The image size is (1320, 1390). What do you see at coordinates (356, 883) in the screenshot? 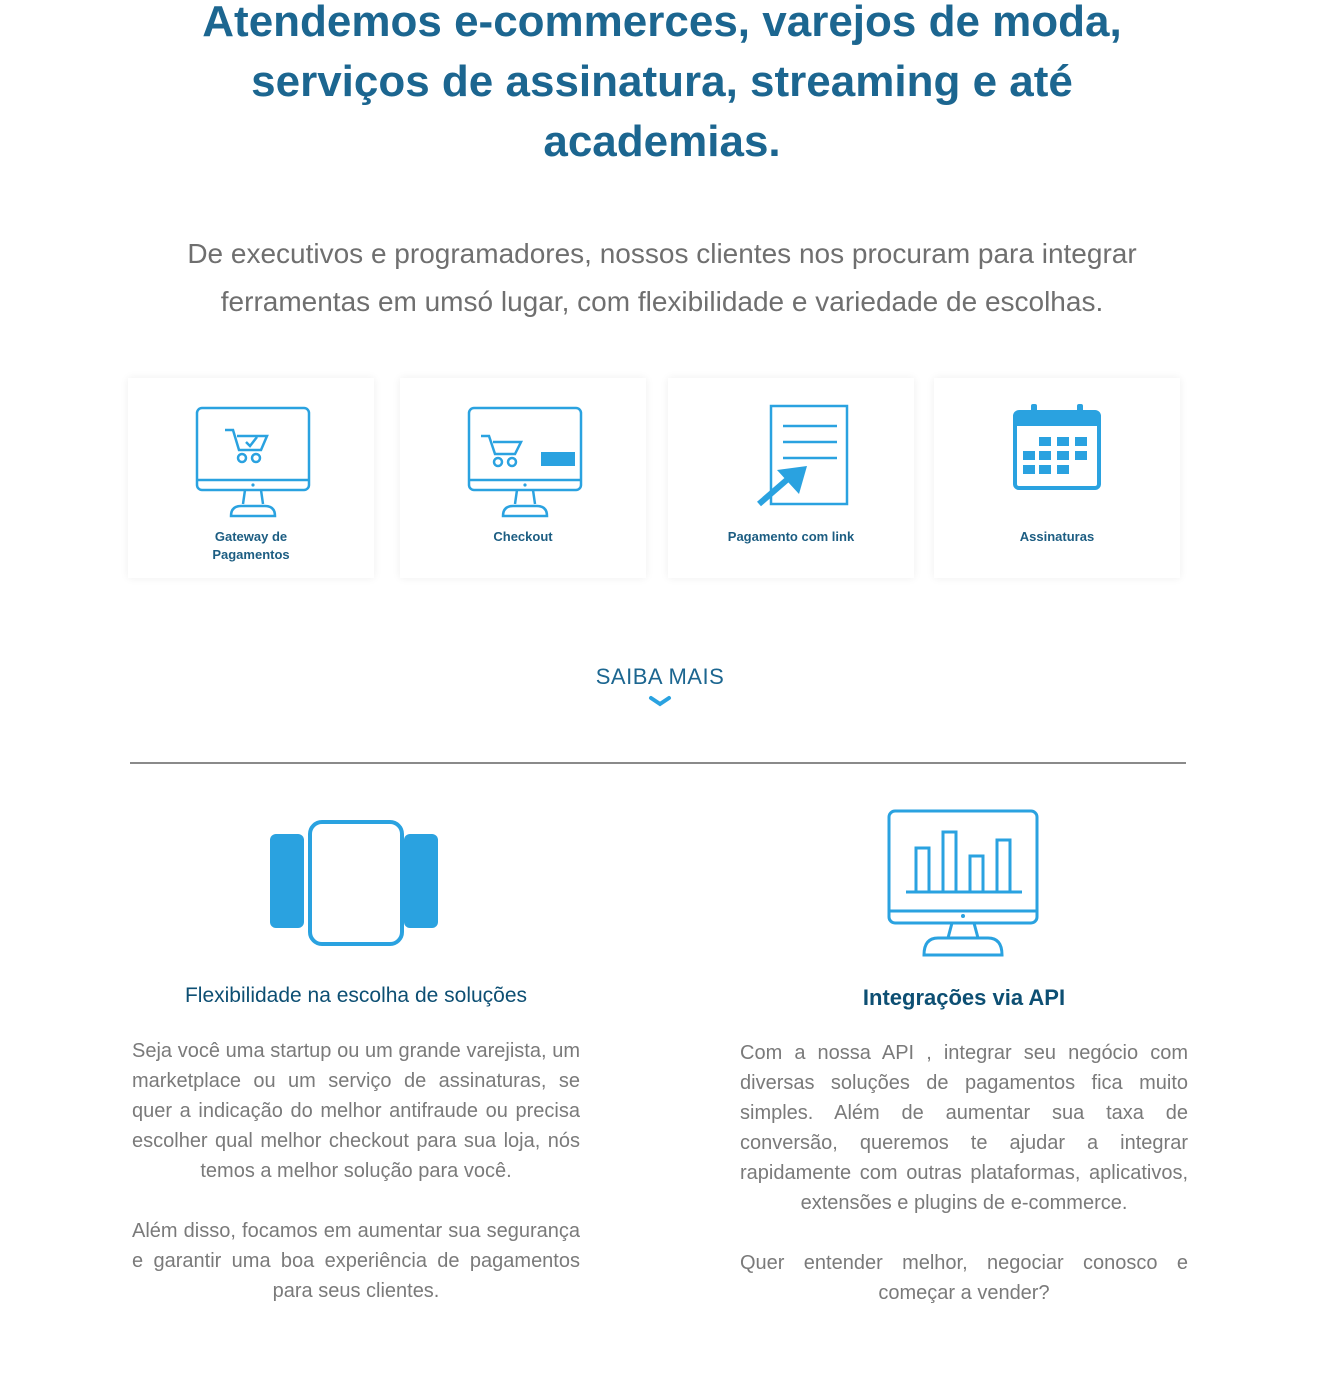
I see `panels-icon` at bounding box center [356, 883].